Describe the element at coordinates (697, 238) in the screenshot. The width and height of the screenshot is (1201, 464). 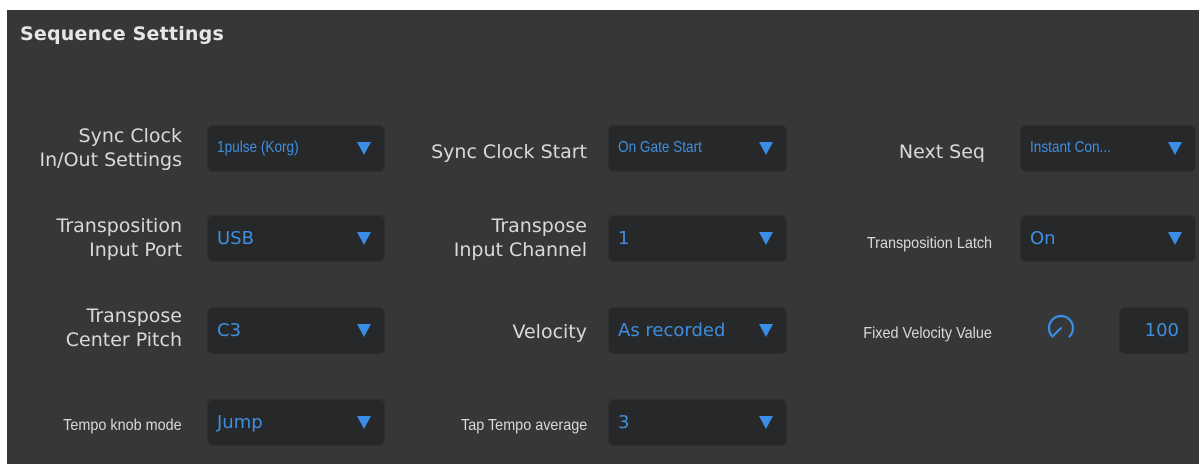
I see `transpose-input-channel-dropdown: 1` at that location.